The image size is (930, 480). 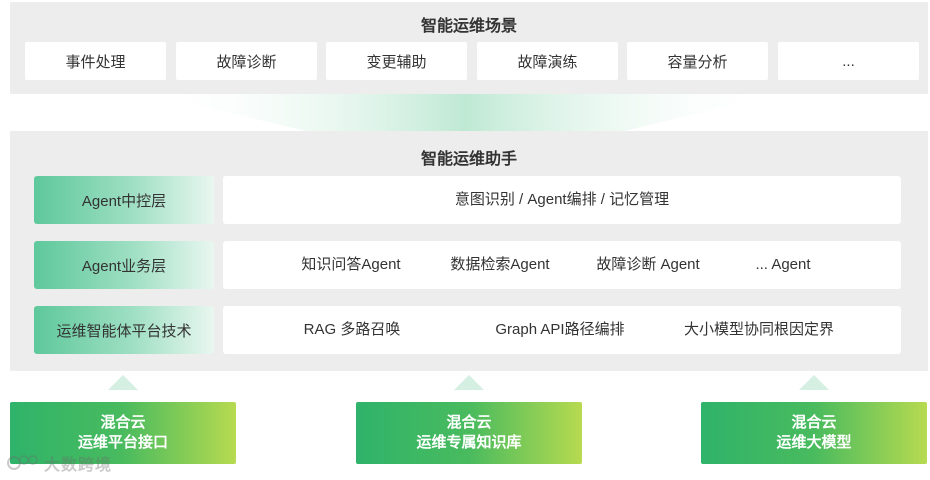 What do you see at coordinates (124, 200) in the screenshot?
I see `layer-label-control: Agent中控层` at bounding box center [124, 200].